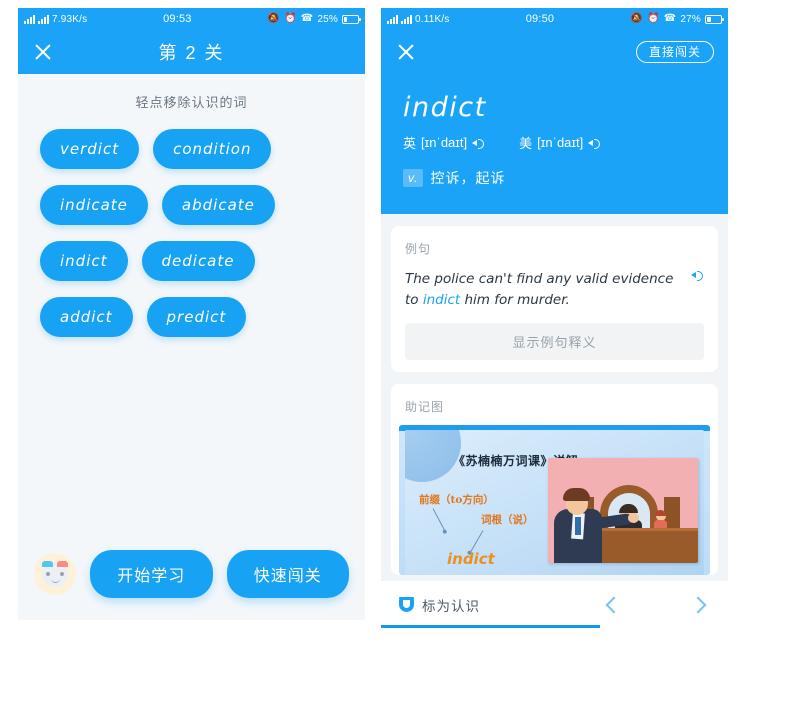 This screenshot has height=723, width=791. Describe the element at coordinates (432, 19) in the screenshot. I see `network-speed: 0.11K/s` at that location.